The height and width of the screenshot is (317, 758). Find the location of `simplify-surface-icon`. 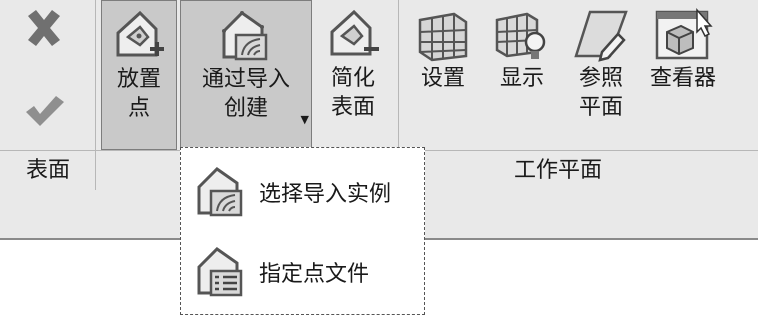

simplify-surface-icon is located at coordinates (354, 32).